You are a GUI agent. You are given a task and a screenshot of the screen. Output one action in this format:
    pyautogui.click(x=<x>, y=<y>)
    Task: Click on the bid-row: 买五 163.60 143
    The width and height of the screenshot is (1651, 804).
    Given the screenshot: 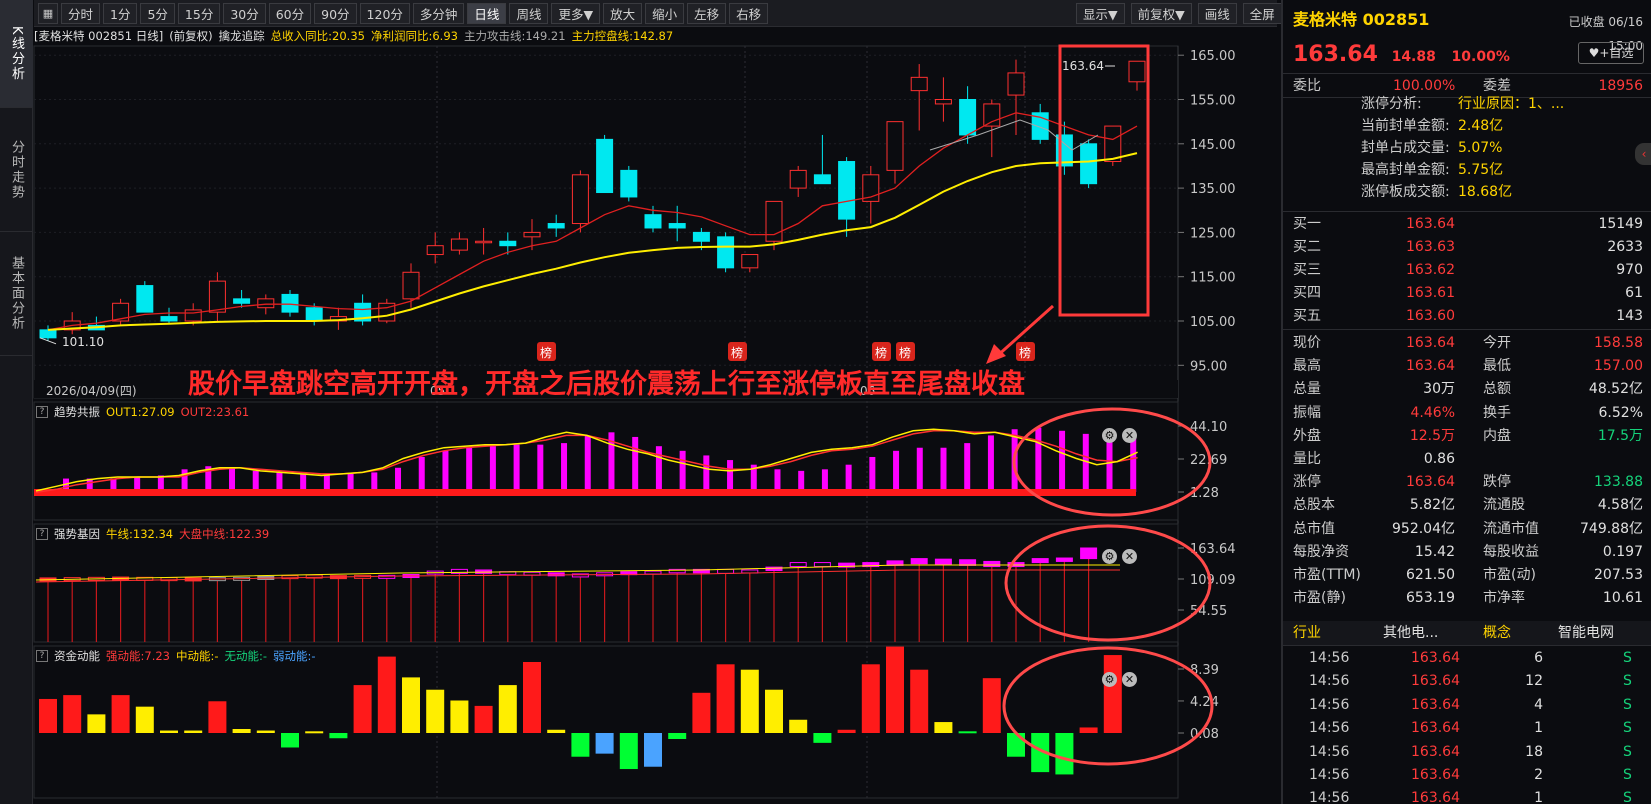 What is the action you would take?
    pyautogui.click(x=1467, y=316)
    